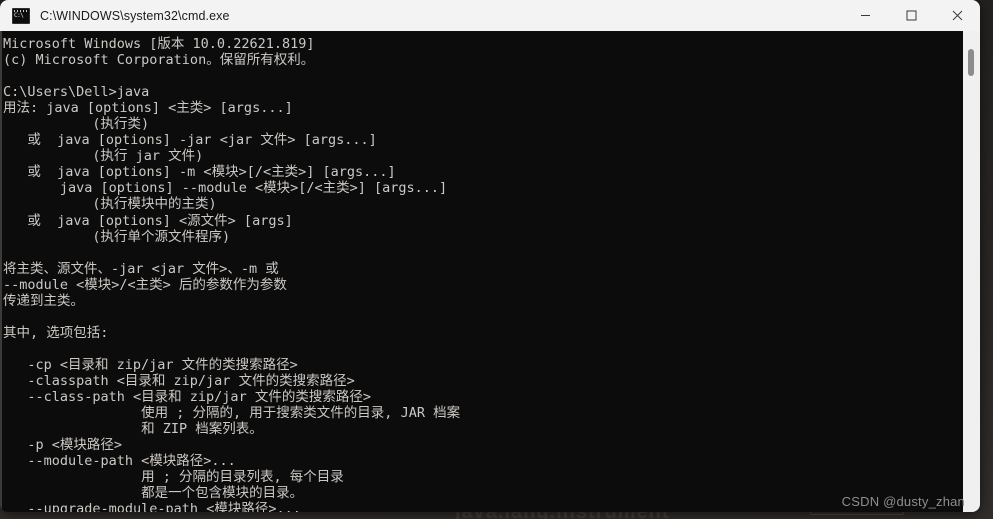 The height and width of the screenshot is (519, 993). I want to click on close-button, so click(957, 15).